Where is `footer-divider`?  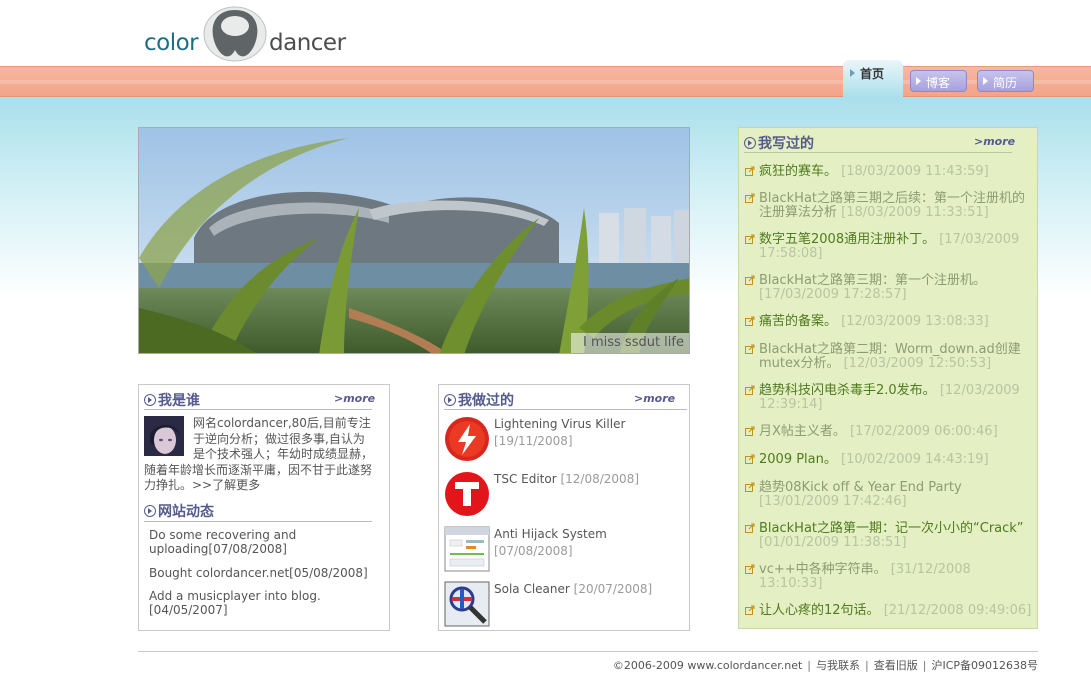 footer-divider is located at coordinates (588, 651).